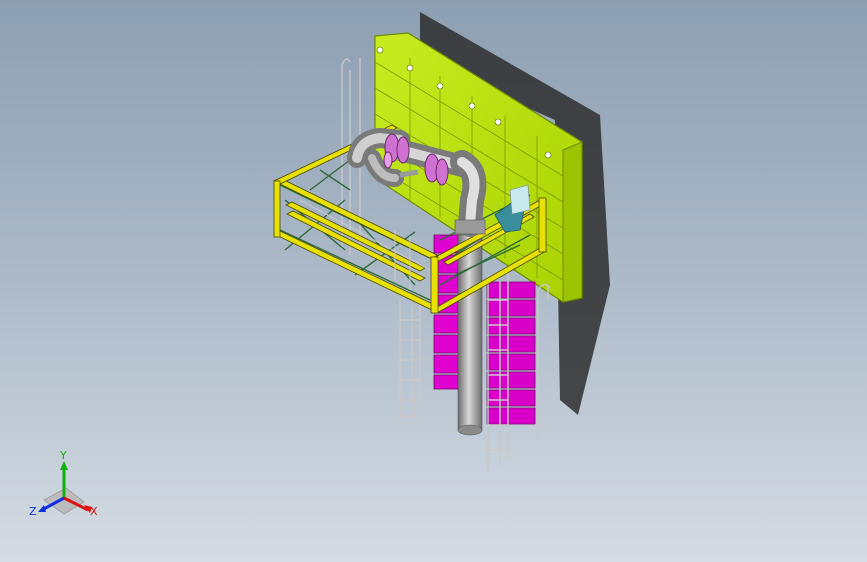  Describe the element at coordinates (42, 508) in the screenshot. I see `z-axis-arrow` at that location.